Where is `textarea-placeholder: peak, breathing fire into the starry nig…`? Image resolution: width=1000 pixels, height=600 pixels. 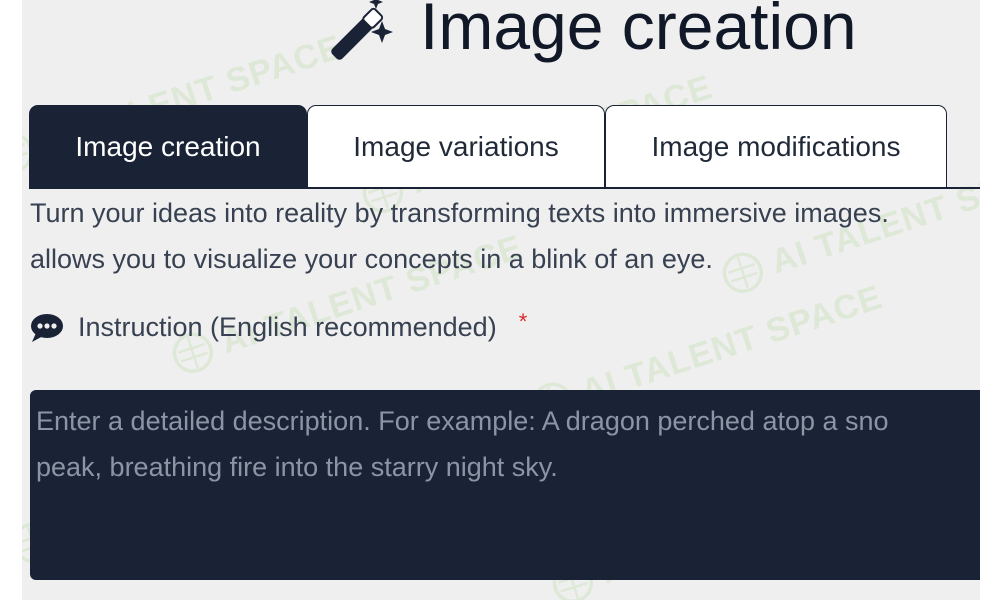 textarea-placeholder: peak, breathing fire into the starry nig… is located at coordinates (297, 467).